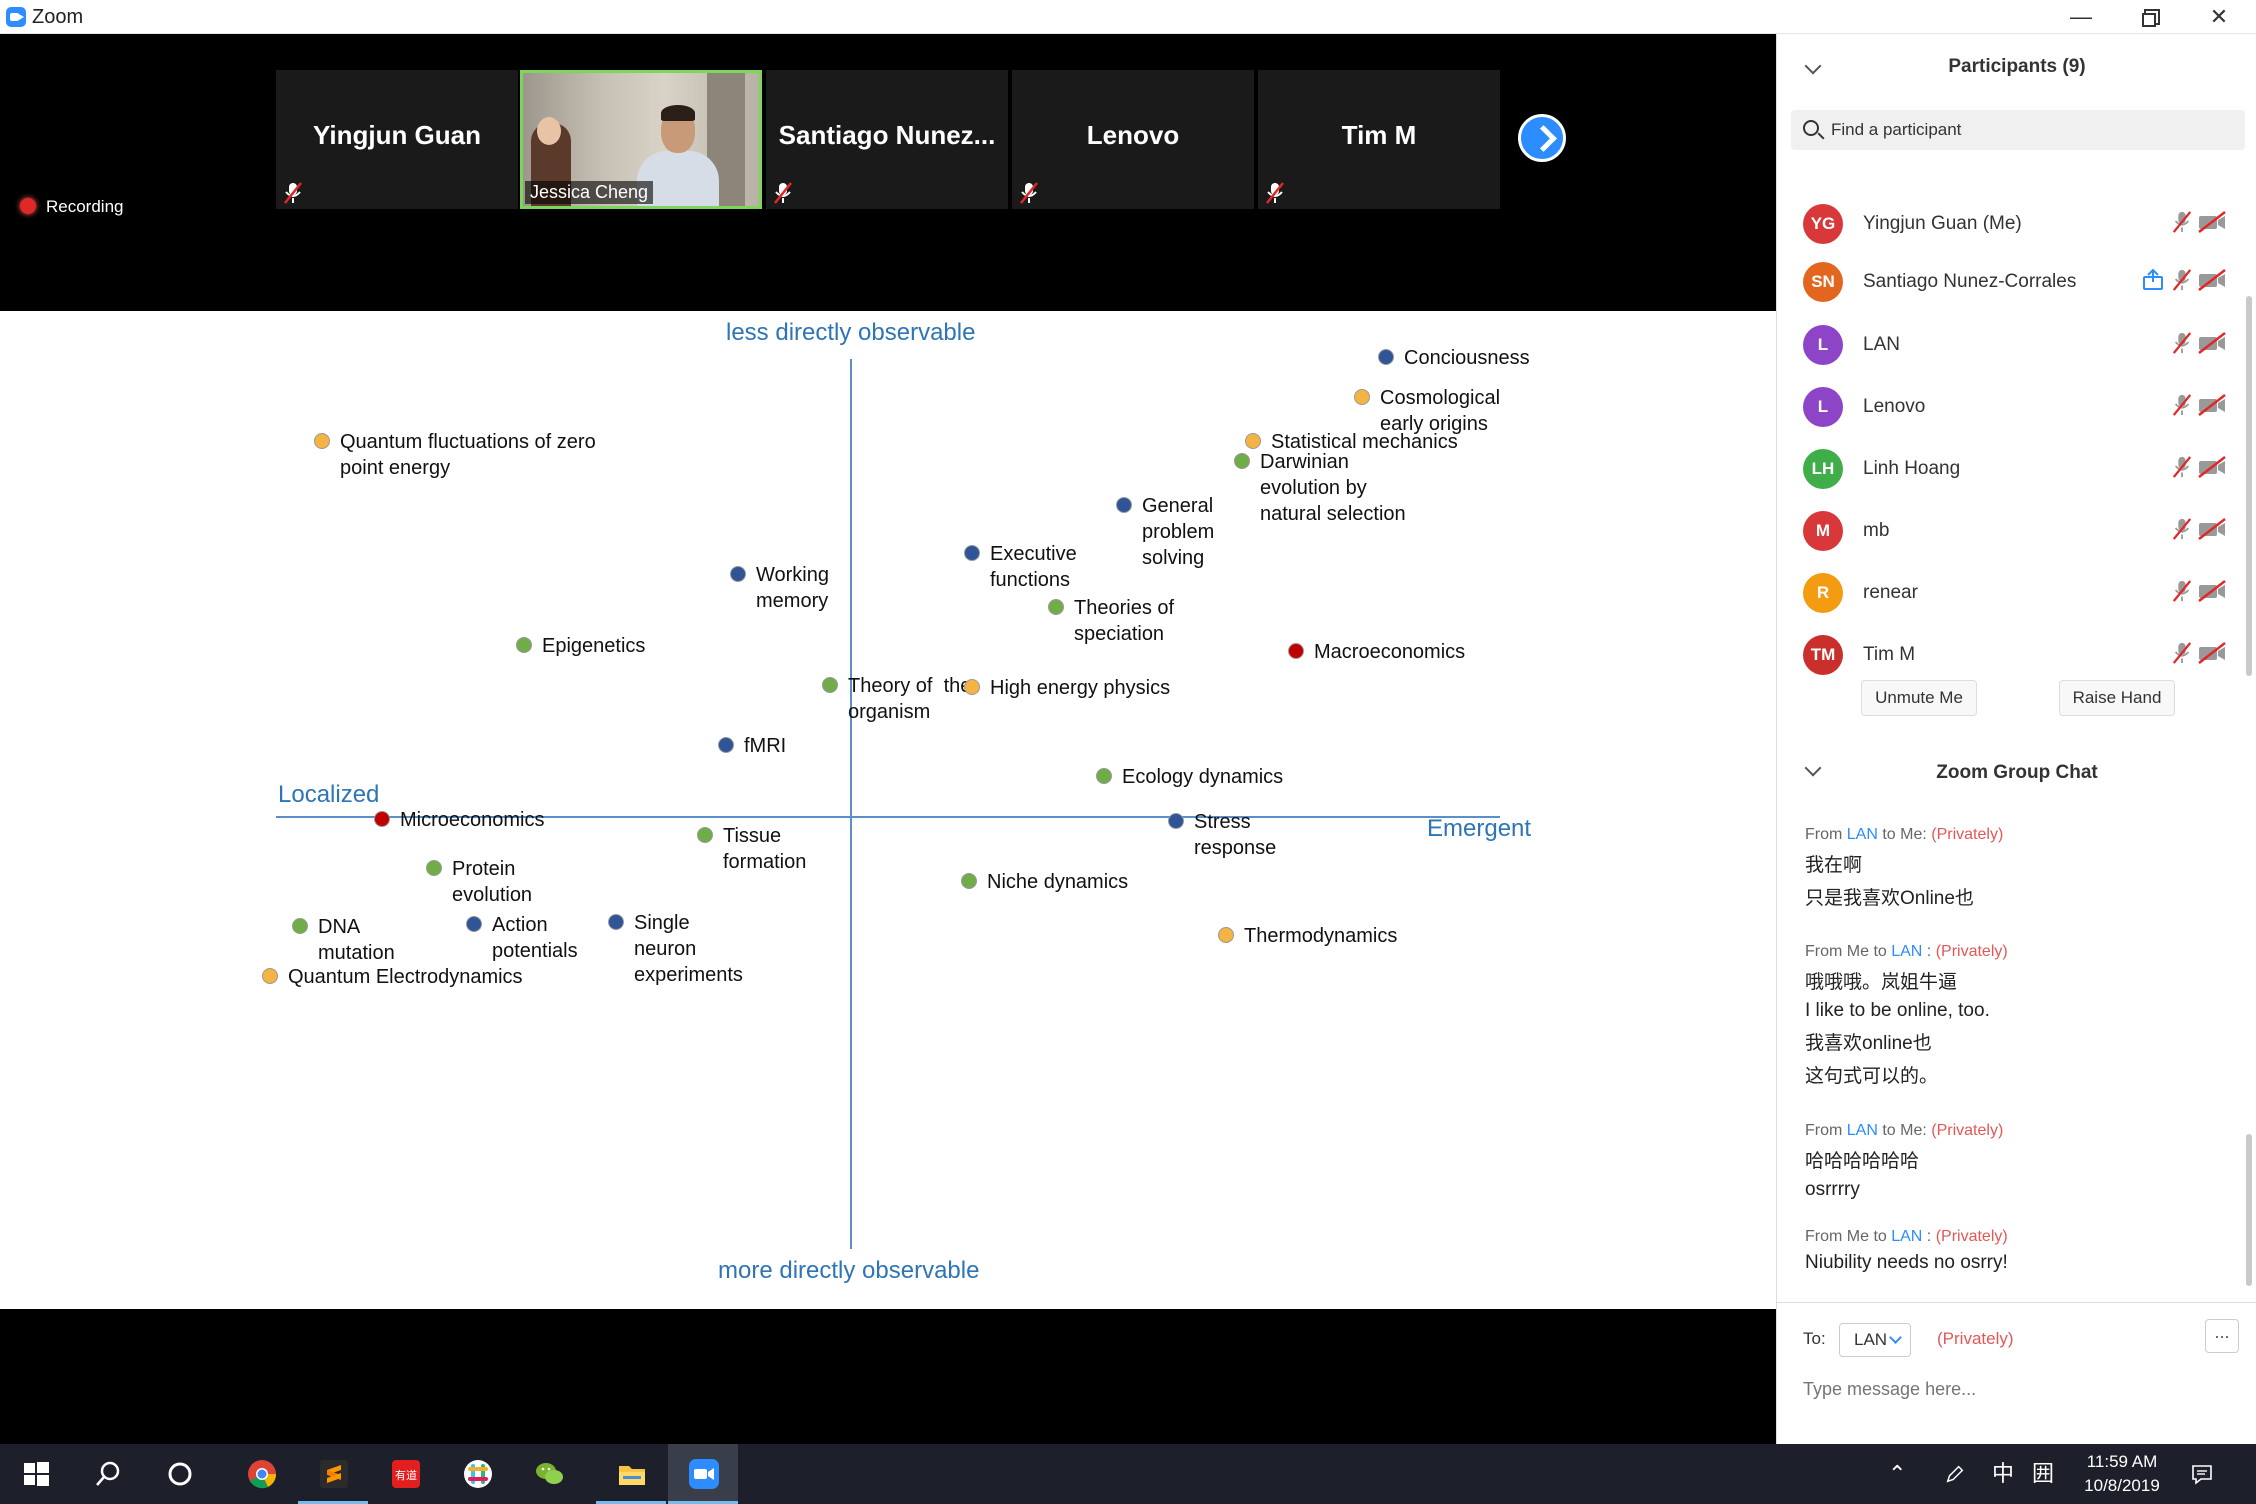 Image resolution: width=2256 pixels, height=1504 pixels. What do you see at coordinates (910, 699) in the screenshot?
I see `concept-point-label: Theory of the organism` at bounding box center [910, 699].